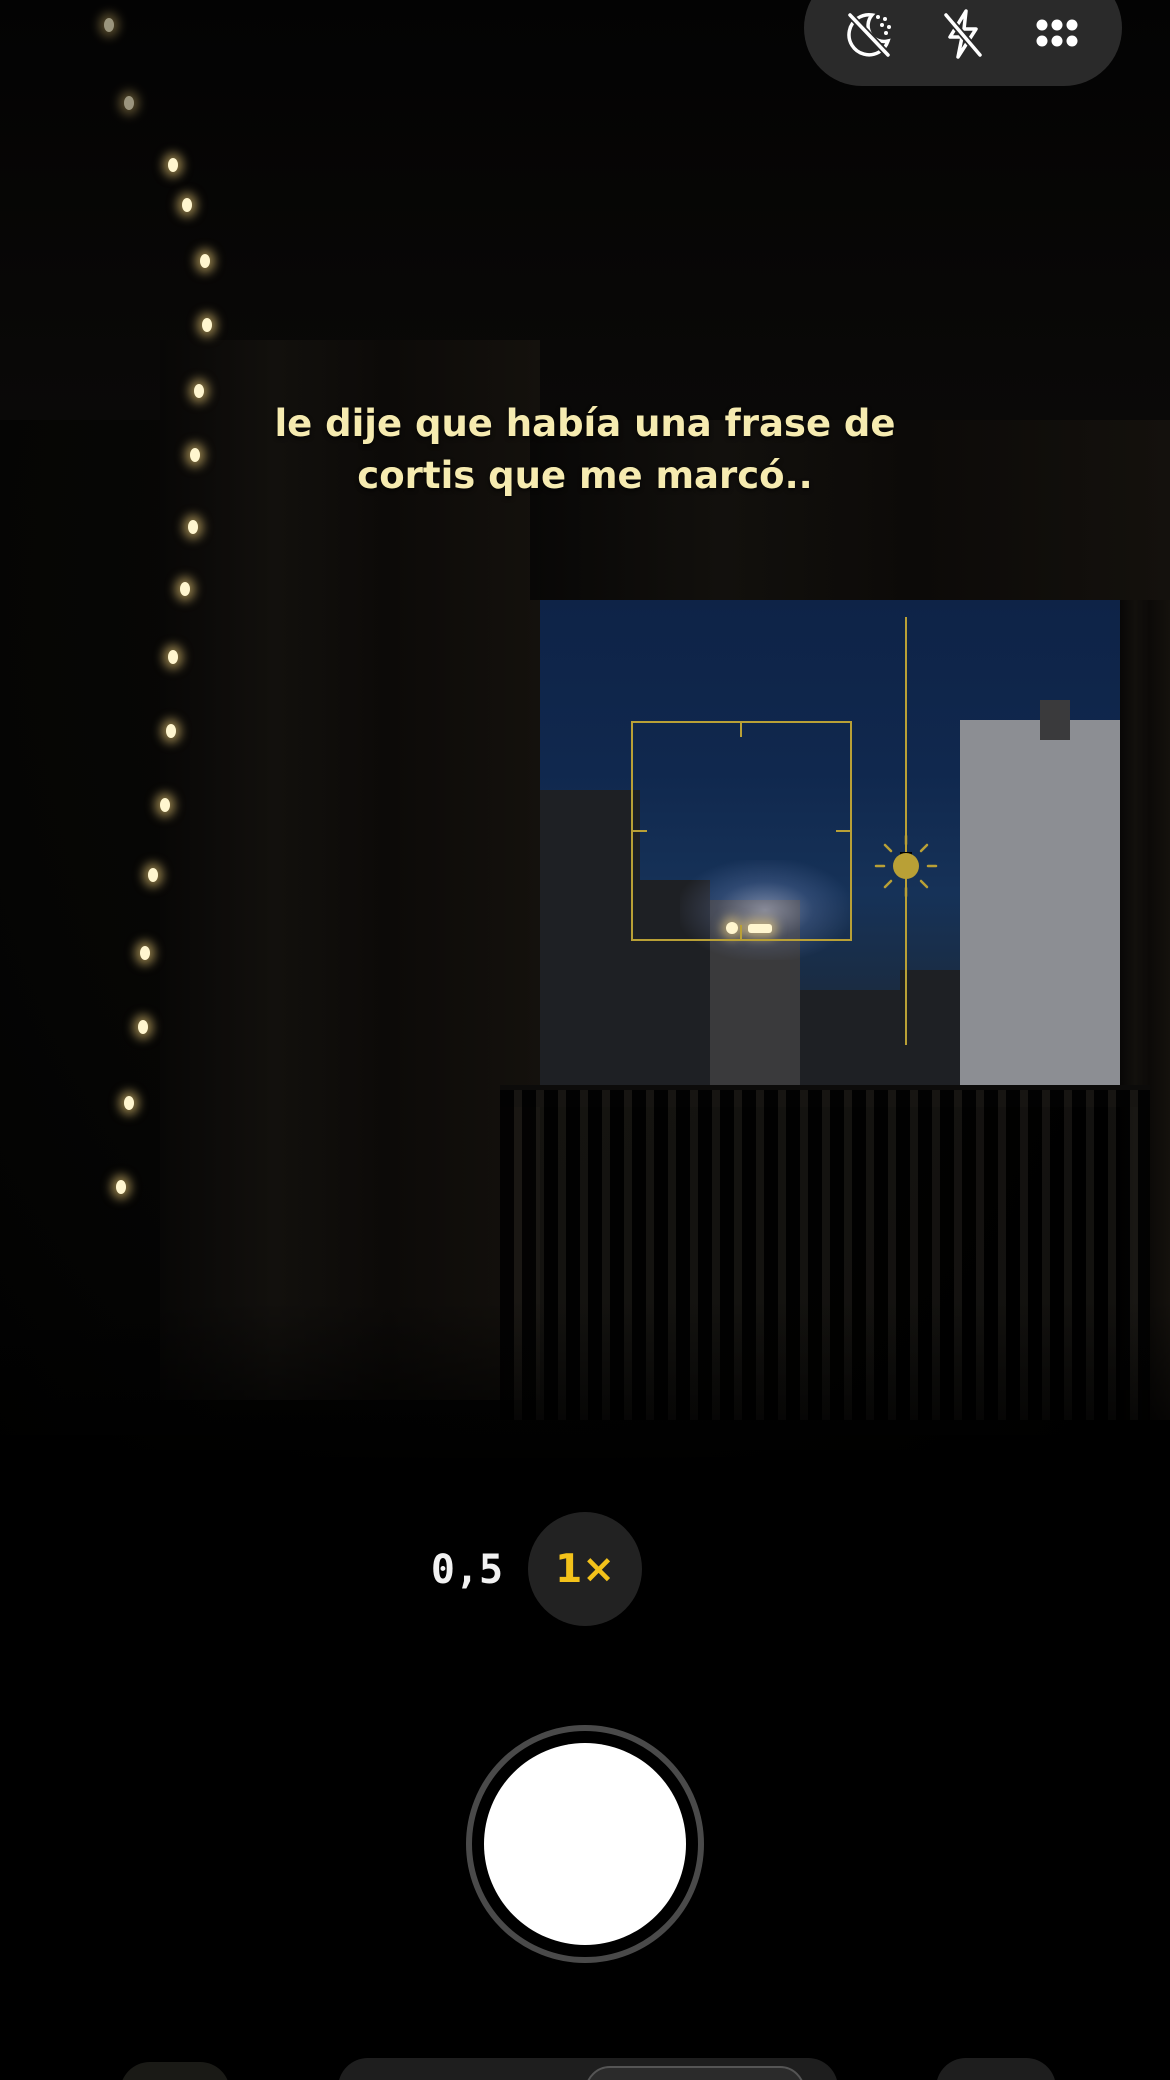 Image resolution: width=1170 pixels, height=2080 pixels. I want to click on shutter-button, so click(585, 1844).